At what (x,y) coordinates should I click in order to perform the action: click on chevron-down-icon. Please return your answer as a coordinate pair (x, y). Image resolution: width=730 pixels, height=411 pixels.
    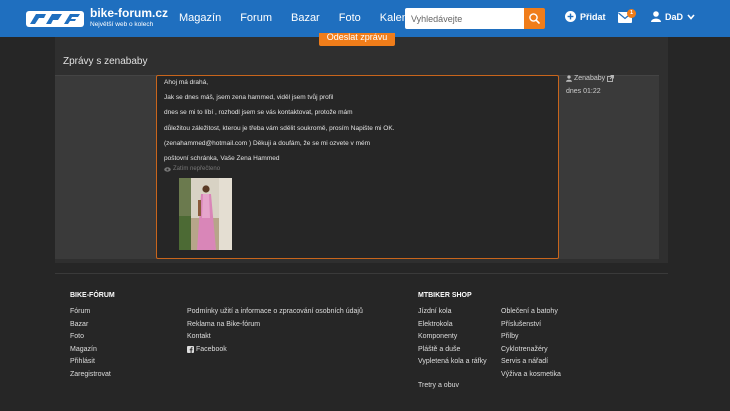
    Looking at the image, I should click on (691, 16).